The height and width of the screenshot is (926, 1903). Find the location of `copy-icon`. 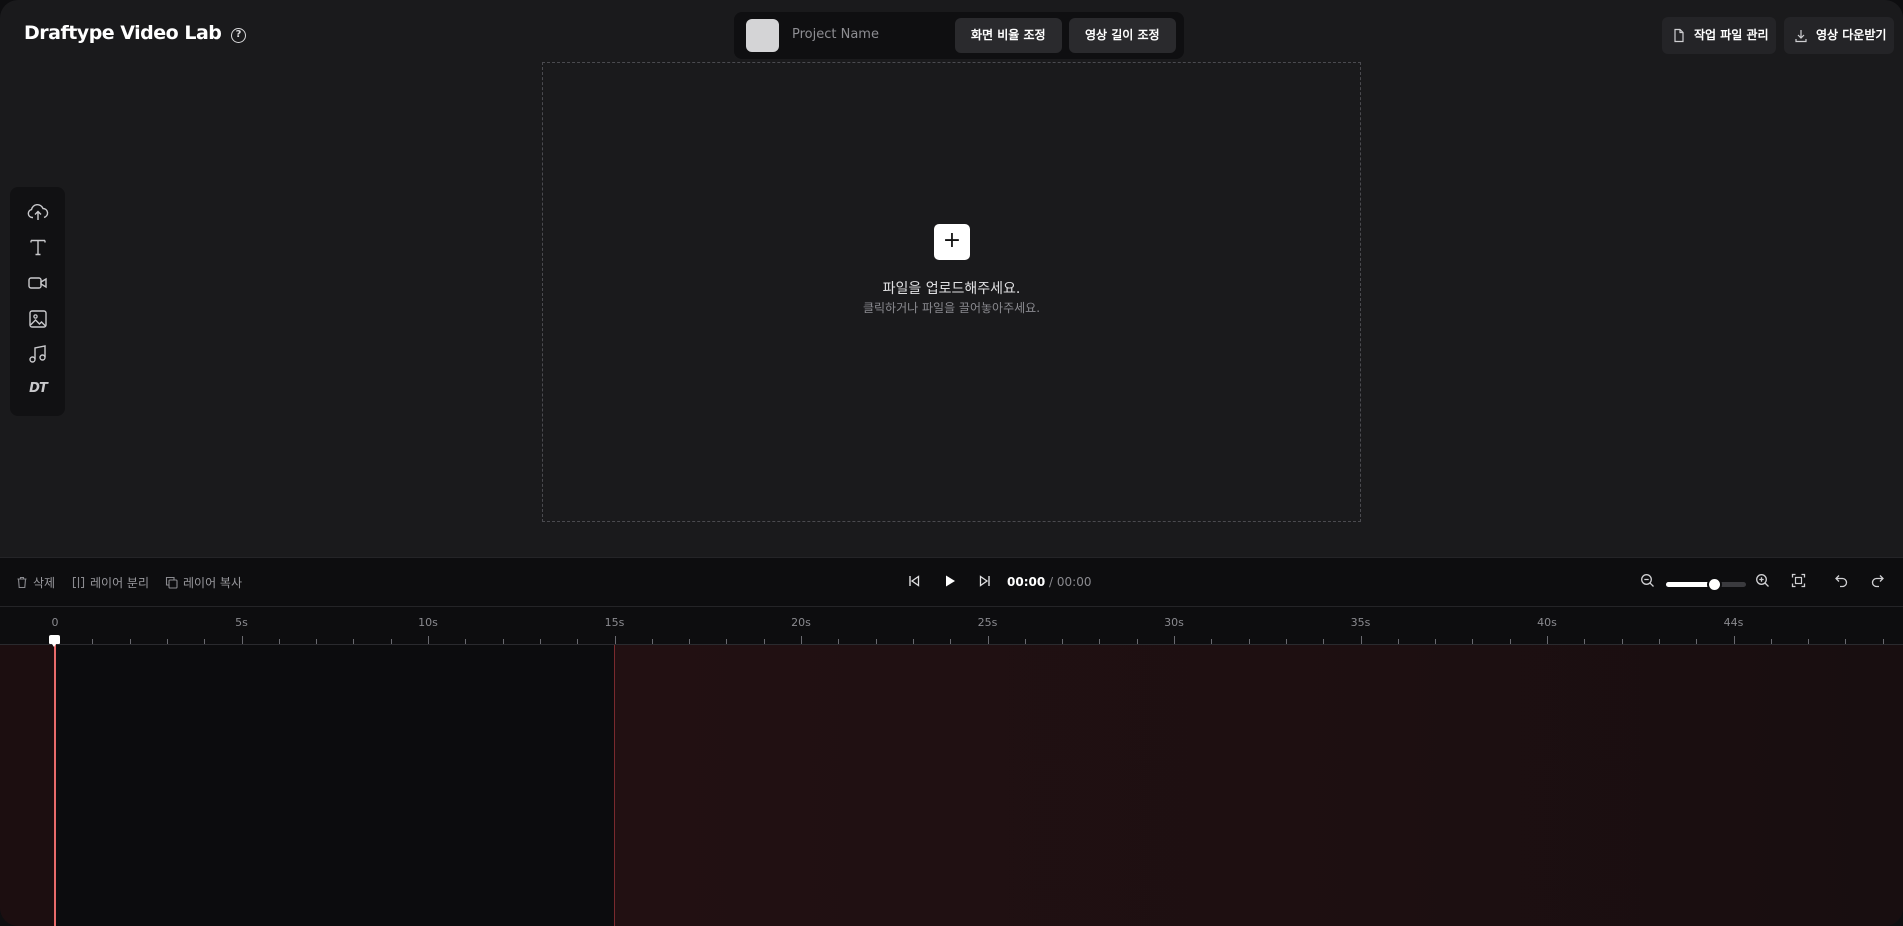

copy-icon is located at coordinates (171, 582).